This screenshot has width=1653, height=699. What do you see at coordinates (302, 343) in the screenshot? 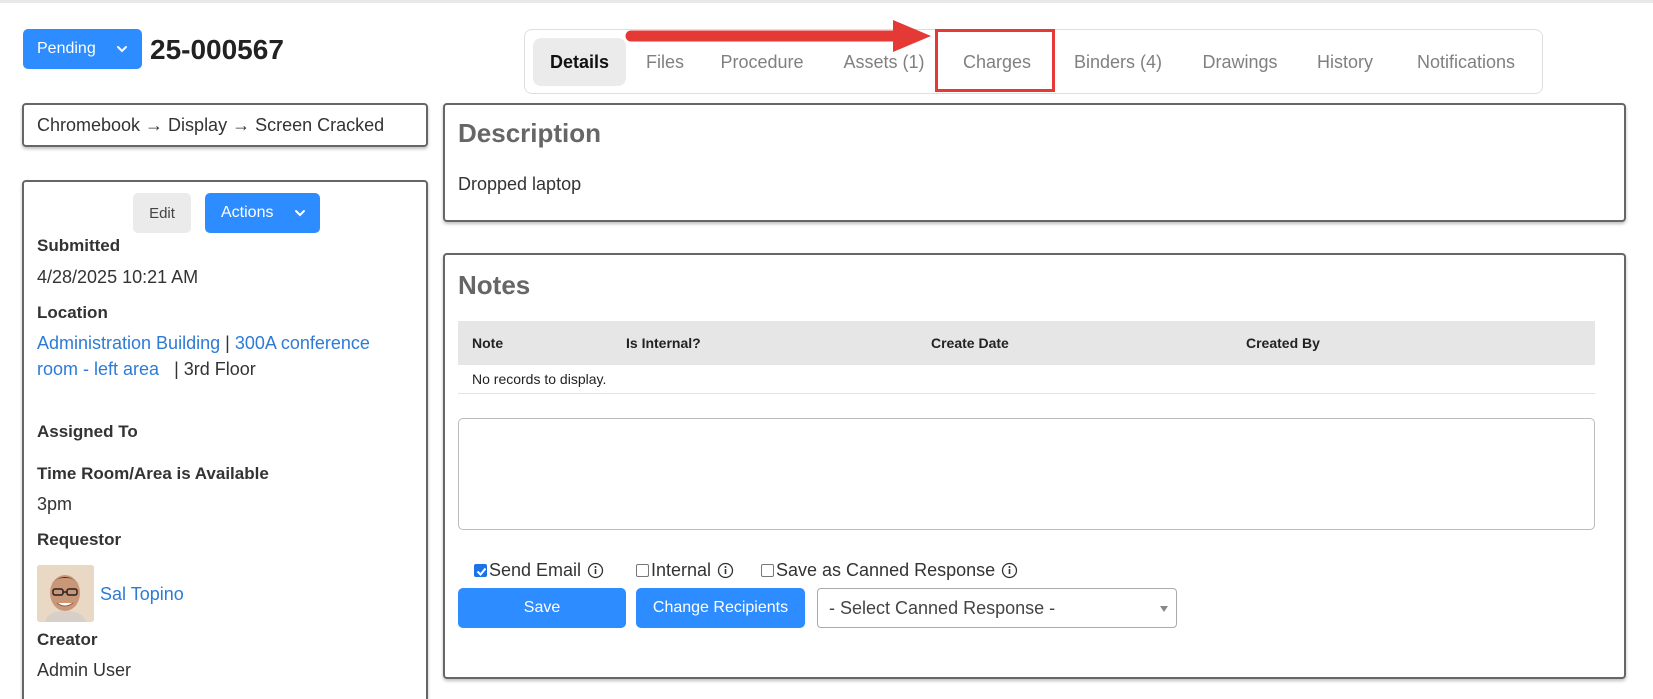
I see `location-room-link-line1: 300A conference` at bounding box center [302, 343].